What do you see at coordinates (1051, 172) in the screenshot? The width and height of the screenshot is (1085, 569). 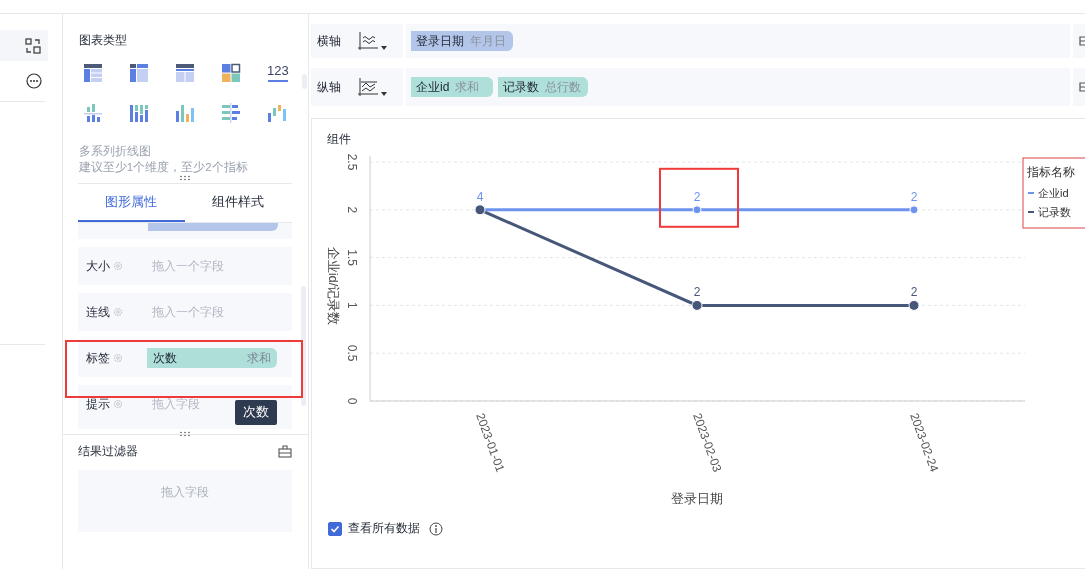 I see `legend-title: 指标名称` at bounding box center [1051, 172].